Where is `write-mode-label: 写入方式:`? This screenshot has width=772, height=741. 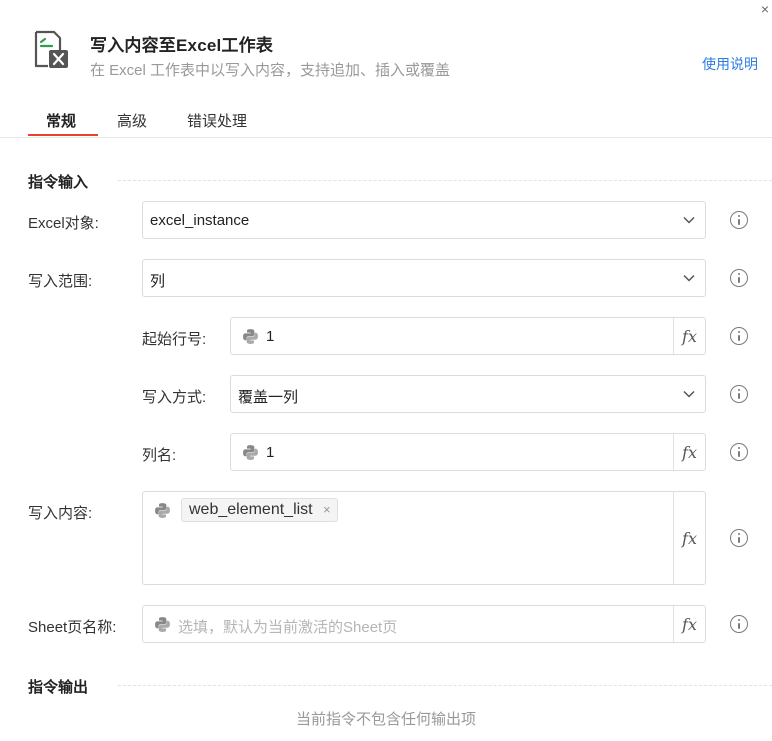 write-mode-label: 写入方式: is located at coordinates (174, 397).